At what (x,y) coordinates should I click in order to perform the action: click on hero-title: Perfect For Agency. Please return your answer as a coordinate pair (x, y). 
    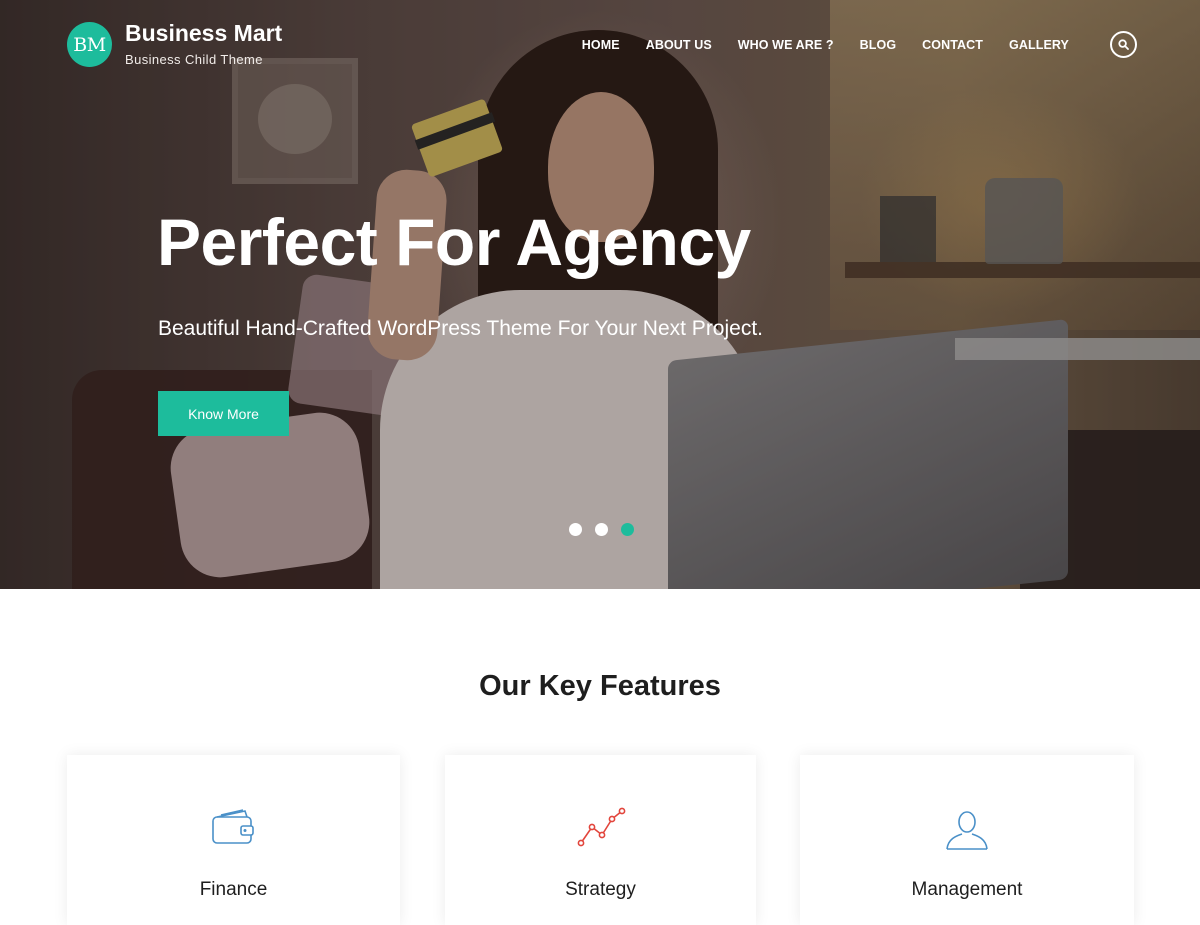
    Looking at the image, I should click on (454, 242).